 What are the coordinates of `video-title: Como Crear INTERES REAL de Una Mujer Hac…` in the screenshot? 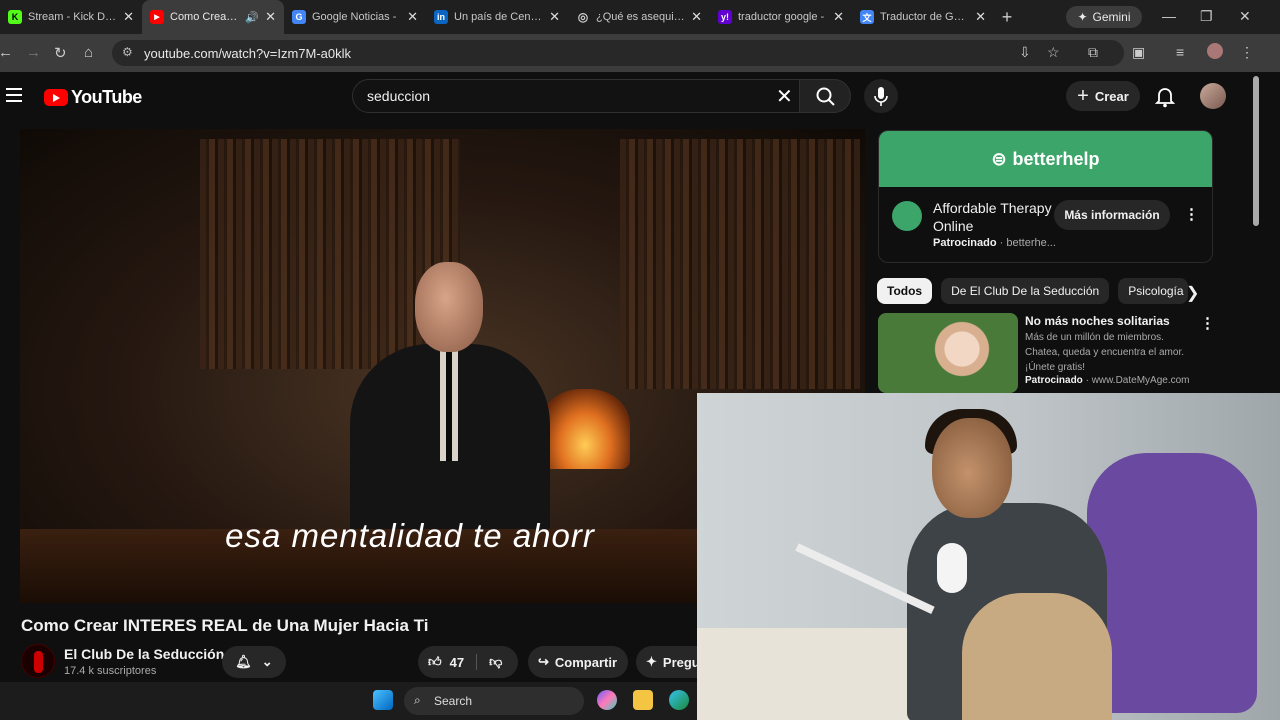 It's located at (225, 625).